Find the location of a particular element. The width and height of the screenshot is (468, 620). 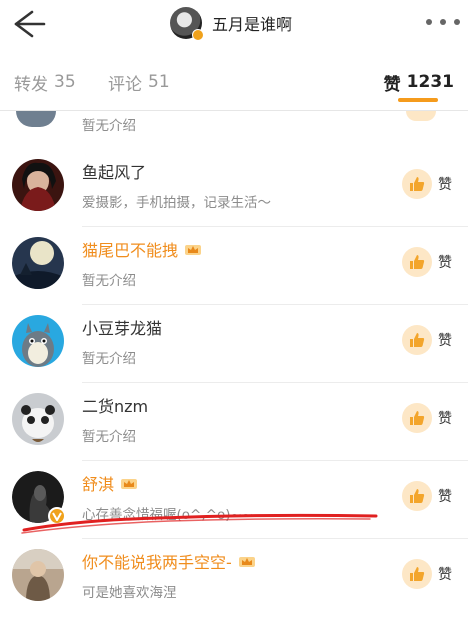

tab-forward-label: 转发 is located at coordinates (31, 84).